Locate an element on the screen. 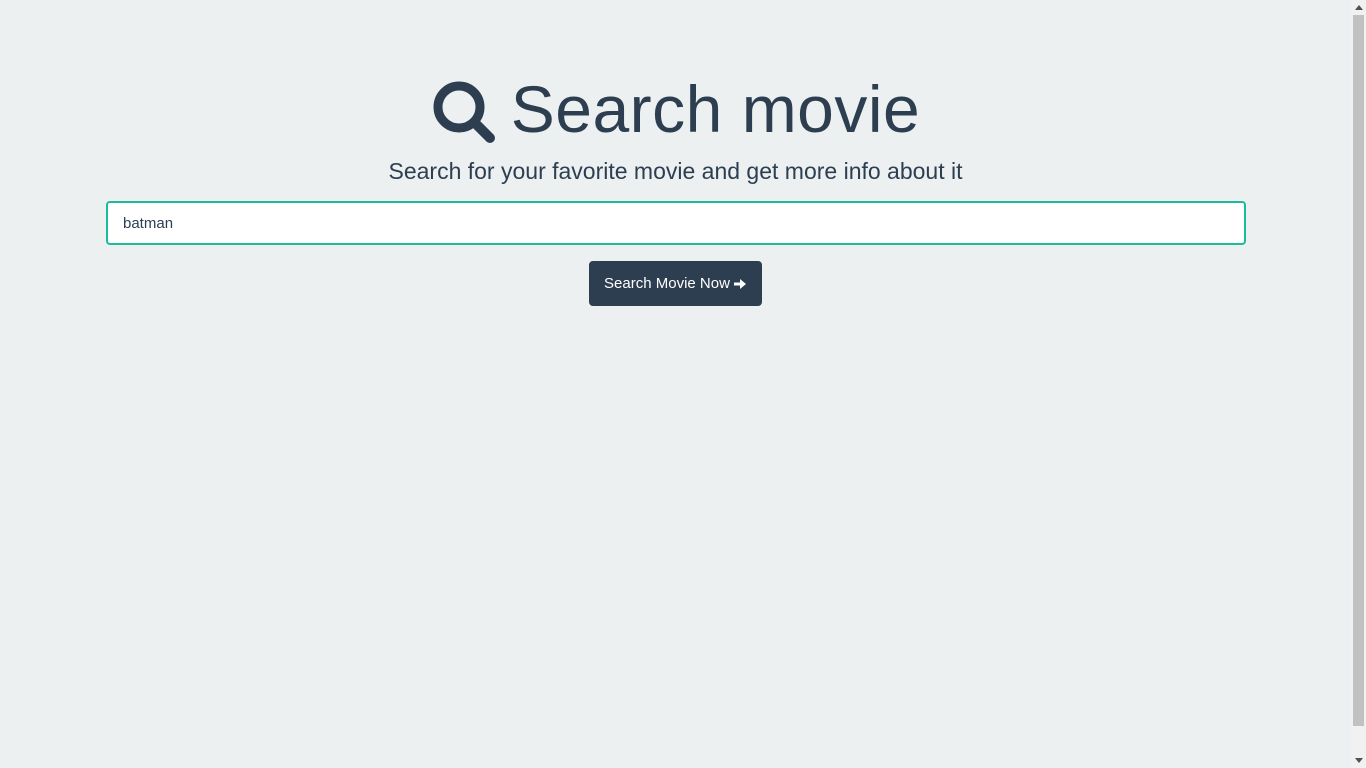 The width and height of the screenshot is (1366, 768). search-button-label: Search Movie Now is located at coordinates (667, 283).